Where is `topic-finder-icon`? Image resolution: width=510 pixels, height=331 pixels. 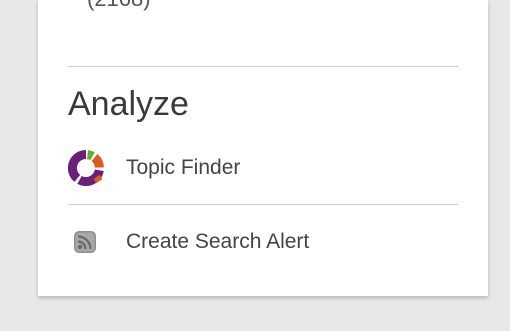
topic-finder-icon is located at coordinates (86, 168).